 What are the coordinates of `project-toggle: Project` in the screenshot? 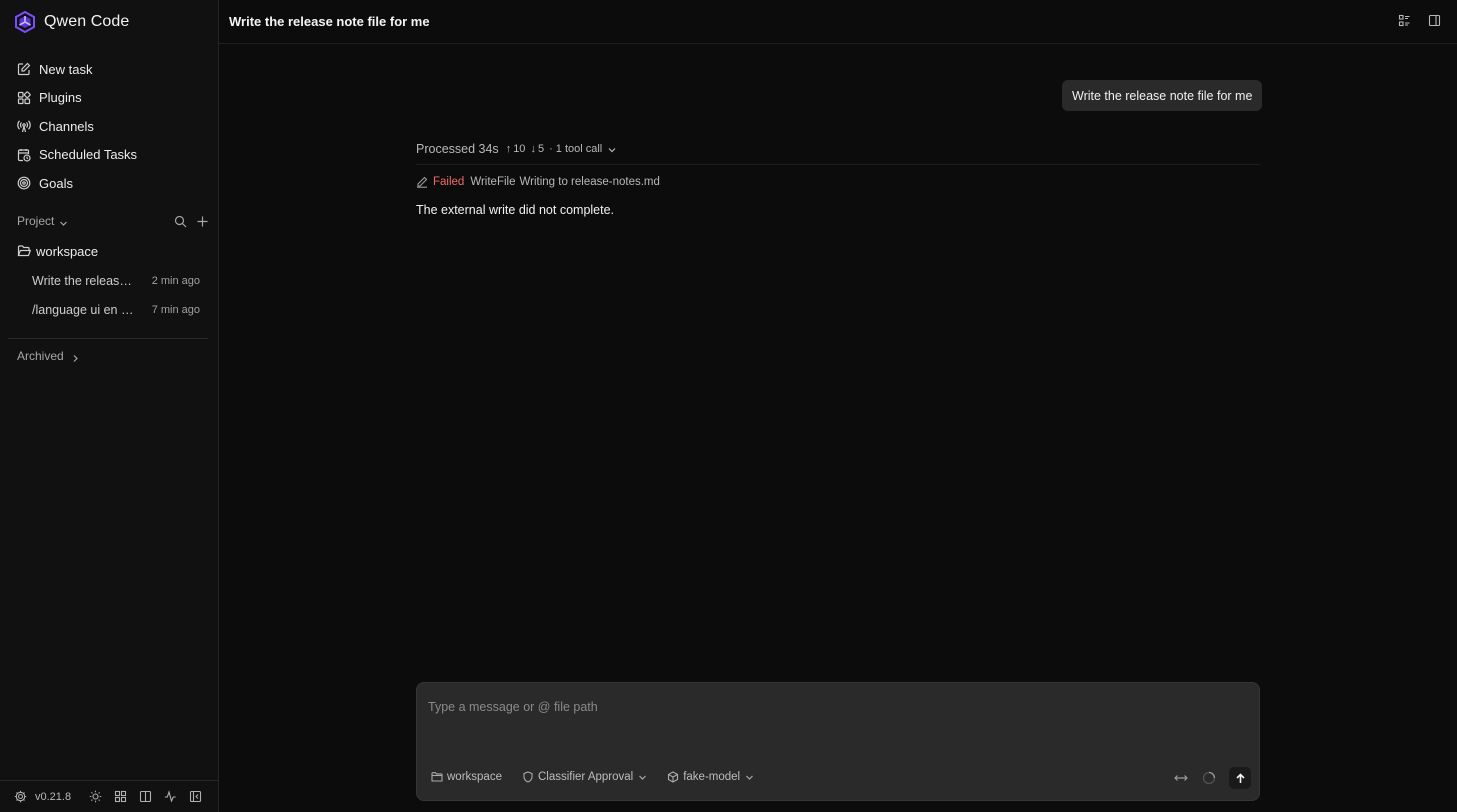 It's located at (35, 221).